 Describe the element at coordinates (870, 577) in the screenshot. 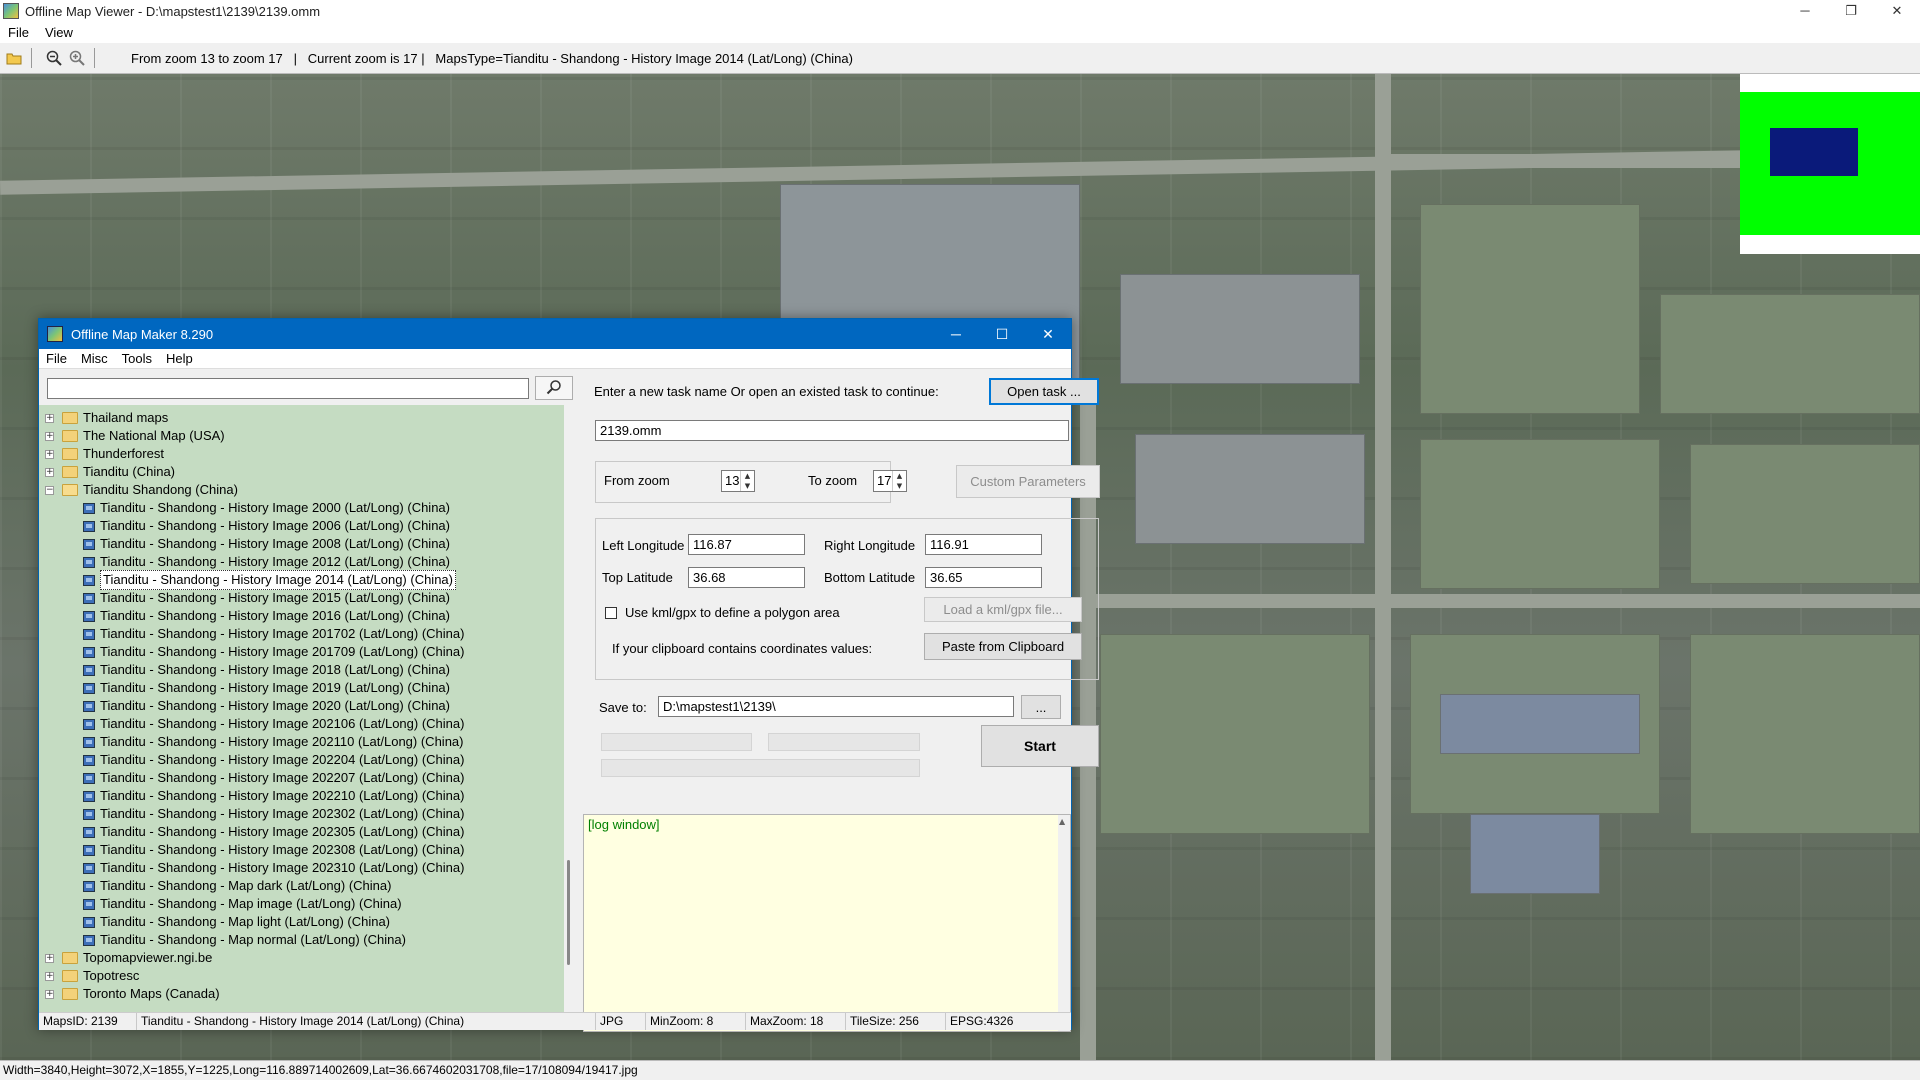

I see `bottom-latitude-label: Bottom Latitude` at that location.